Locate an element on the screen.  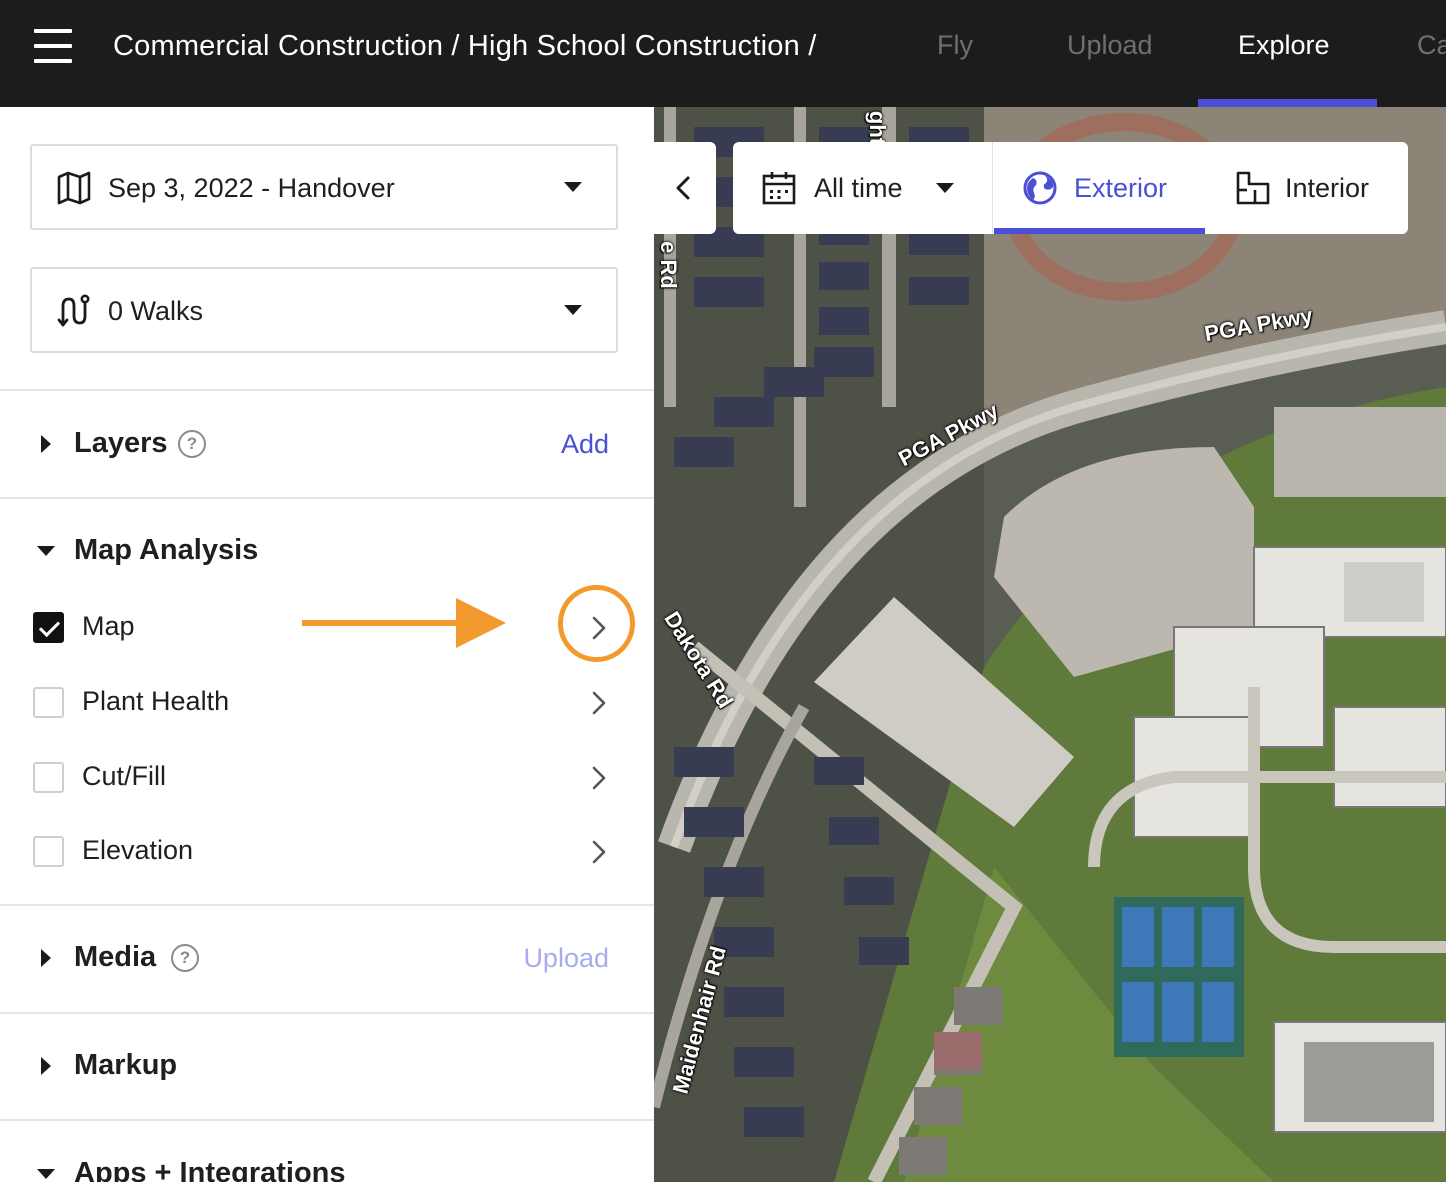
media-section-header: Media ? Upload is located at coordinates (327, 959).